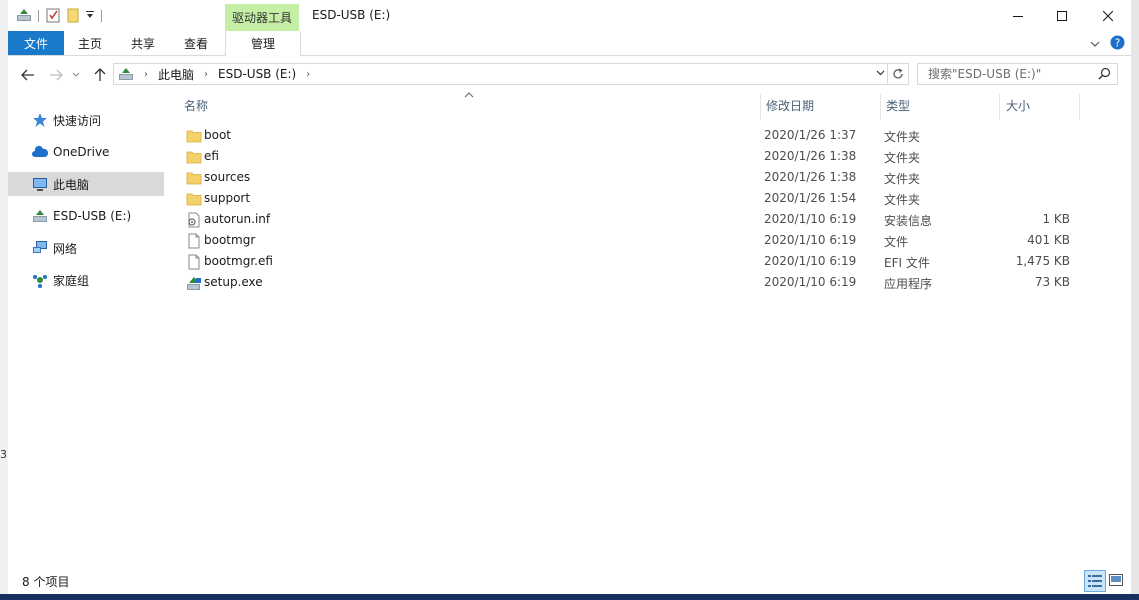 Image resolution: width=1139 pixels, height=600 pixels. What do you see at coordinates (1012, 74) in the screenshot?
I see `search-input` at bounding box center [1012, 74].